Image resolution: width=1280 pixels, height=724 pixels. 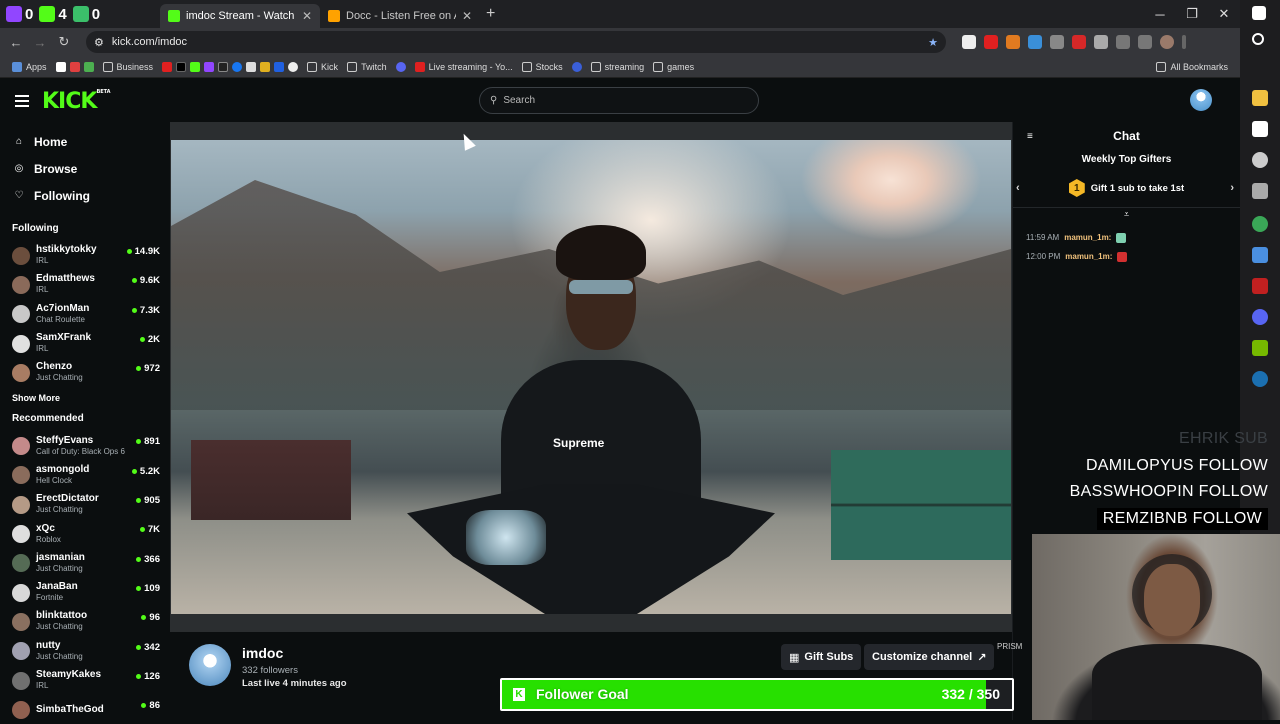 I want to click on puzzle-icon, so click(x=1101, y=42).